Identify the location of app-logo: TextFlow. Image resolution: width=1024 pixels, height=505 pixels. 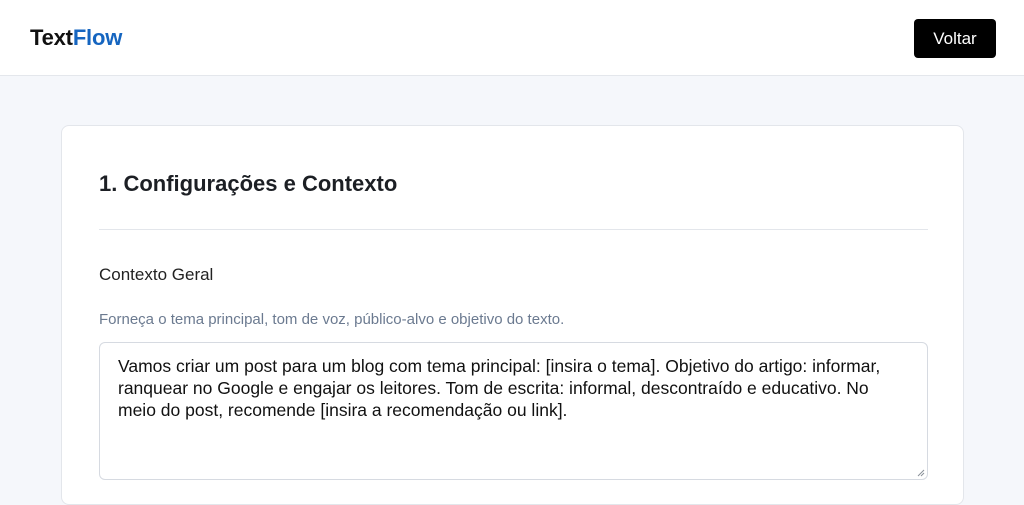
(76, 38).